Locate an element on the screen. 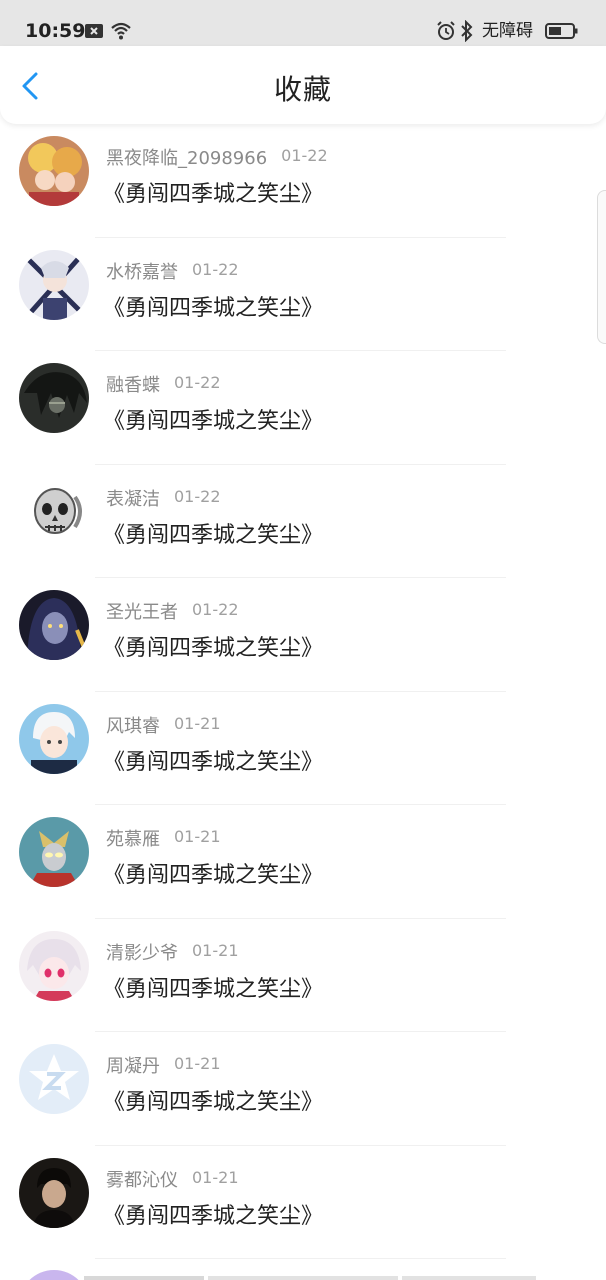  list-item: 表凝洁 01-22 《勇闯四季城之笑尘》 is located at coordinates (303, 521).